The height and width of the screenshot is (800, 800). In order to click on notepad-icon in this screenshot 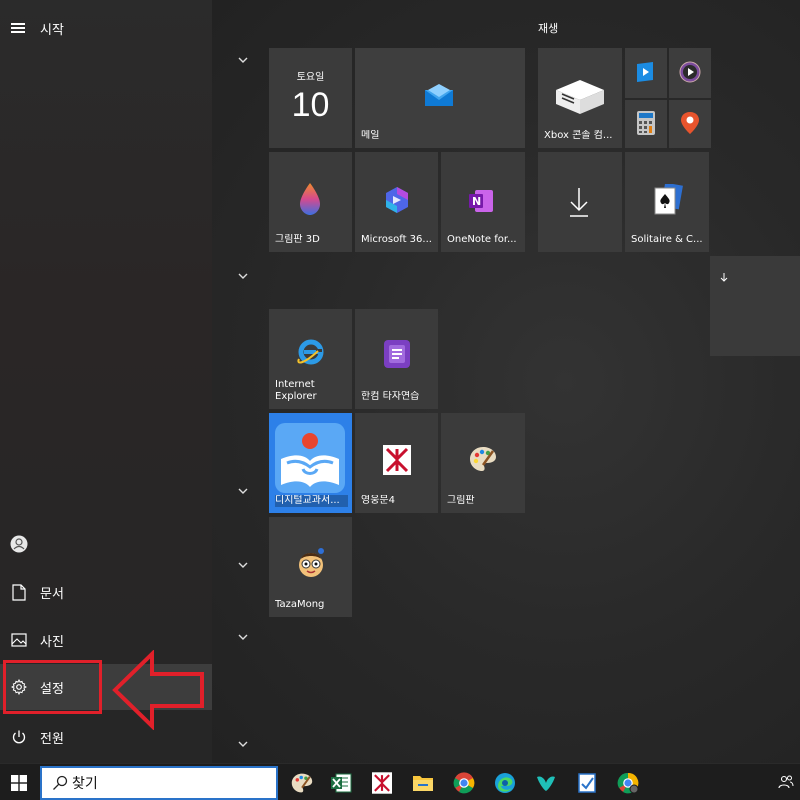, I will do `click(587, 783)`.